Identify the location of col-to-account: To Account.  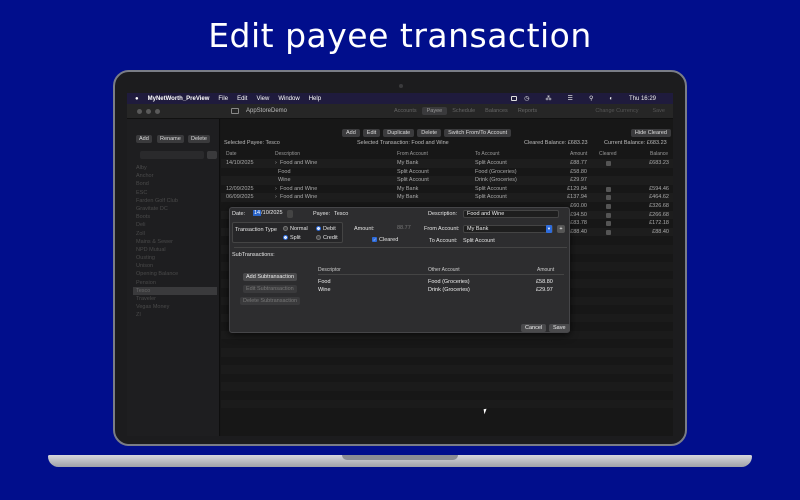
(487, 154).